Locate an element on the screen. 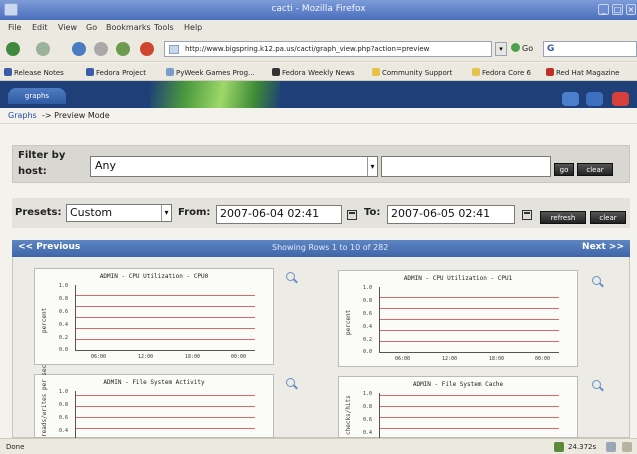  home-icon is located at coordinates (123, 49).